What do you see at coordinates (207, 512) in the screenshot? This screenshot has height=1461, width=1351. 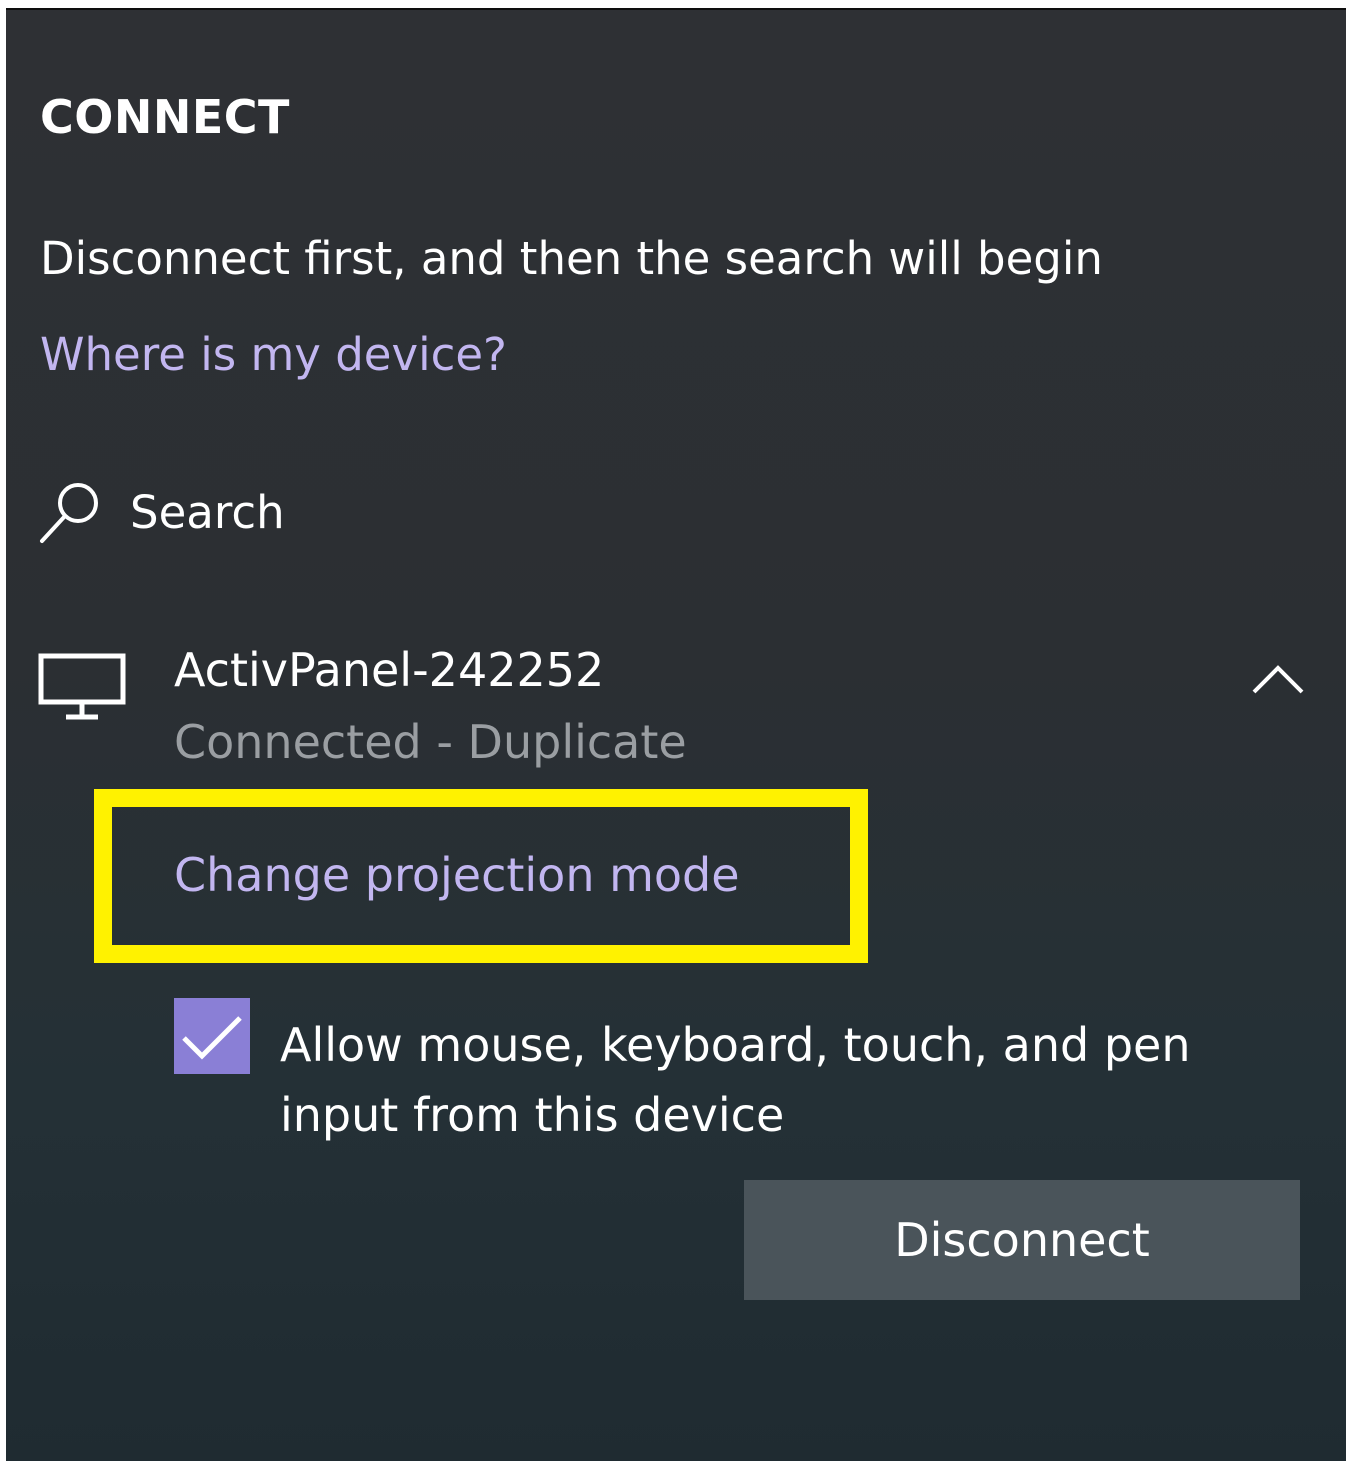 I see `search-label: Search` at bounding box center [207, 512].